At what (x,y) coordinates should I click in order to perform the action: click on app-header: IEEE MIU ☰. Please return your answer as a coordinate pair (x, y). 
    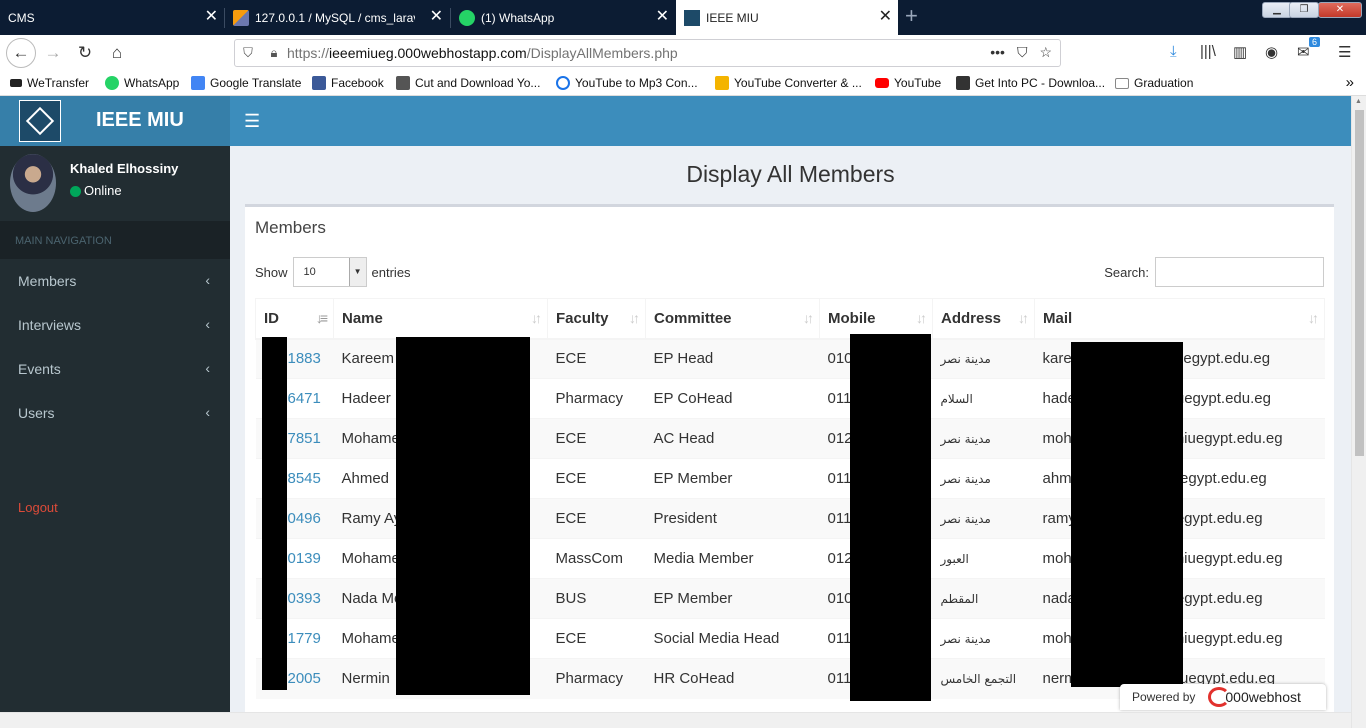
    Looking at the image, I should click on (675, 121).